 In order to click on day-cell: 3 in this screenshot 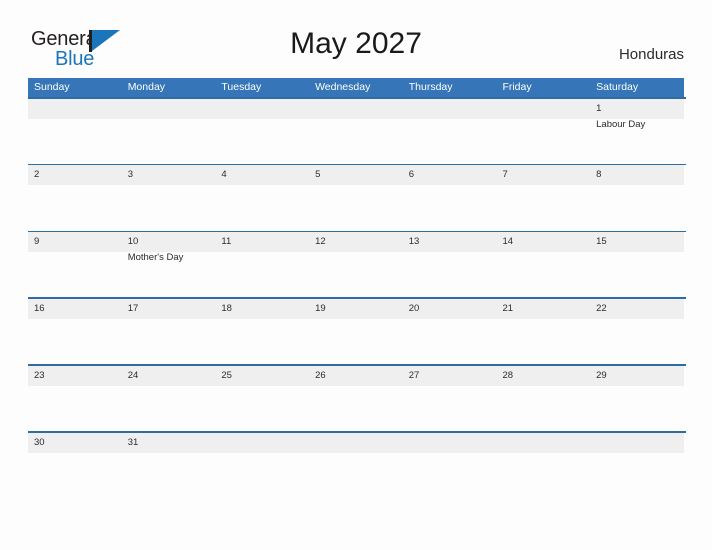, I will do `click(169, 197)`.